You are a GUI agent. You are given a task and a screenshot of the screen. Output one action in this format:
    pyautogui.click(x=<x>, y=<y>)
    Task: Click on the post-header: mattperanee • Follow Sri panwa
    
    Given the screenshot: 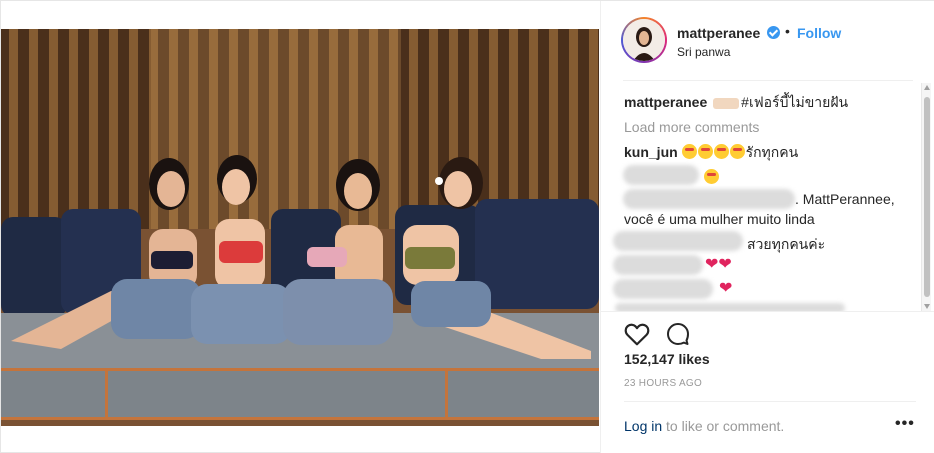 What is the action you would take?
    pyautogui.click(x=767, y=41)
    